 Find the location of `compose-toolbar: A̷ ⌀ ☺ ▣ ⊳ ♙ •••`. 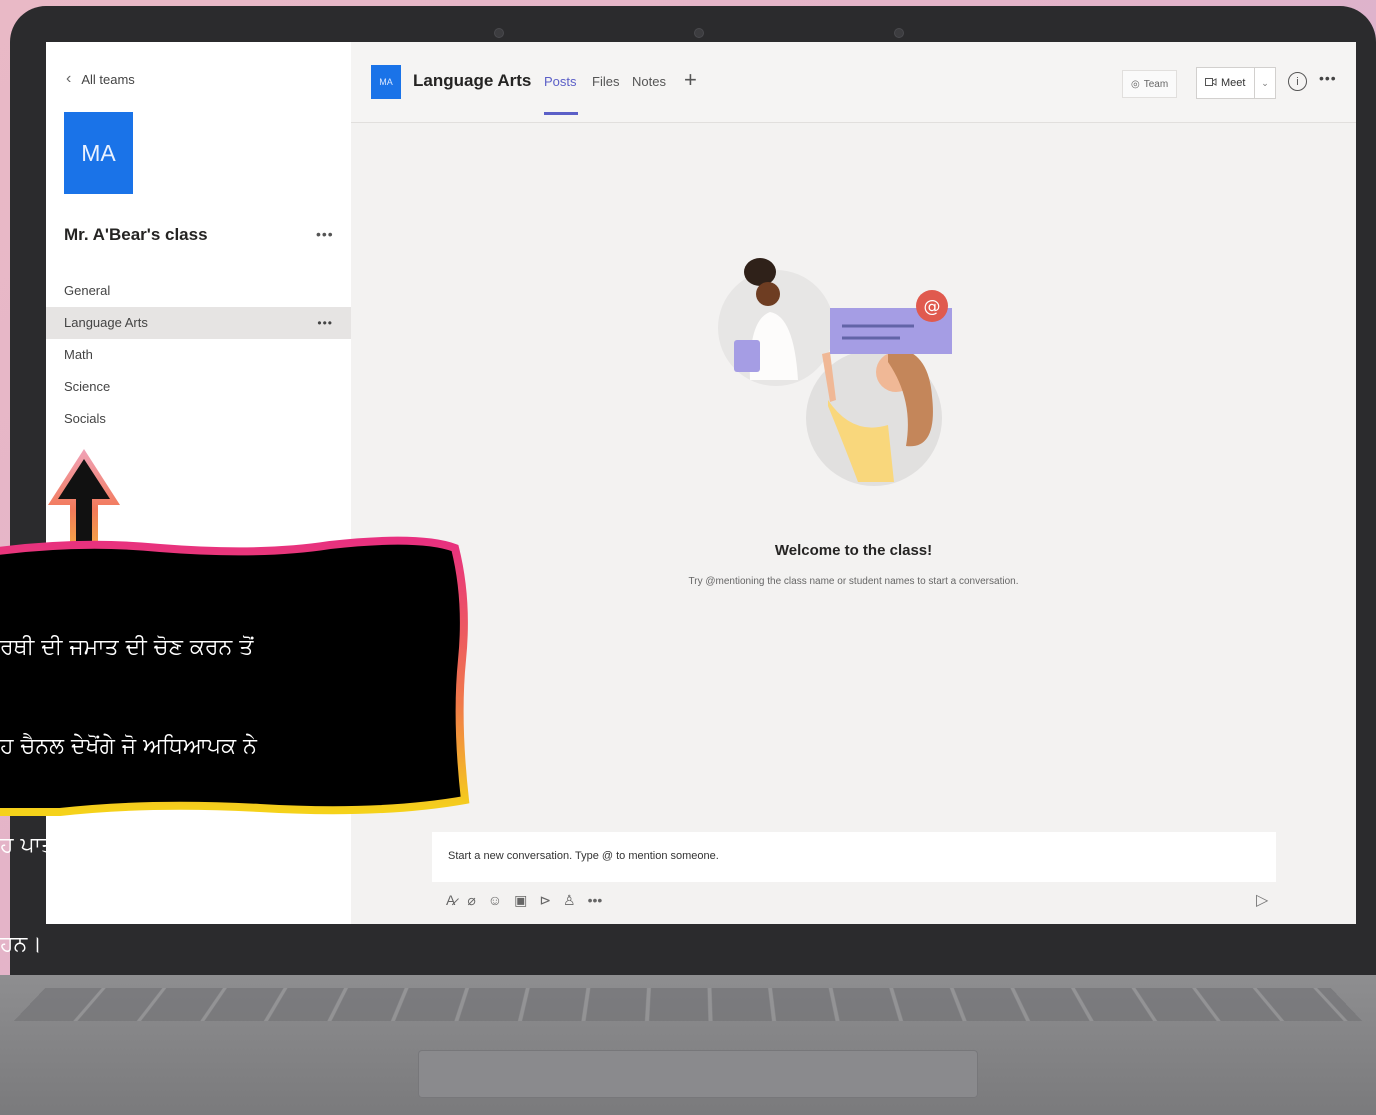

compose-toolbar: A̷ ⌀ ☺ ▣ ⊳ ♙ ••• is located at coordinates (524, 900).